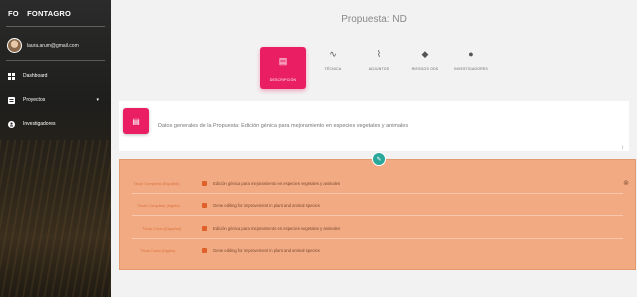 This screenshot has width=637, height=297. I want to click on brand: FO FONTAGRO, so click(39, 13).